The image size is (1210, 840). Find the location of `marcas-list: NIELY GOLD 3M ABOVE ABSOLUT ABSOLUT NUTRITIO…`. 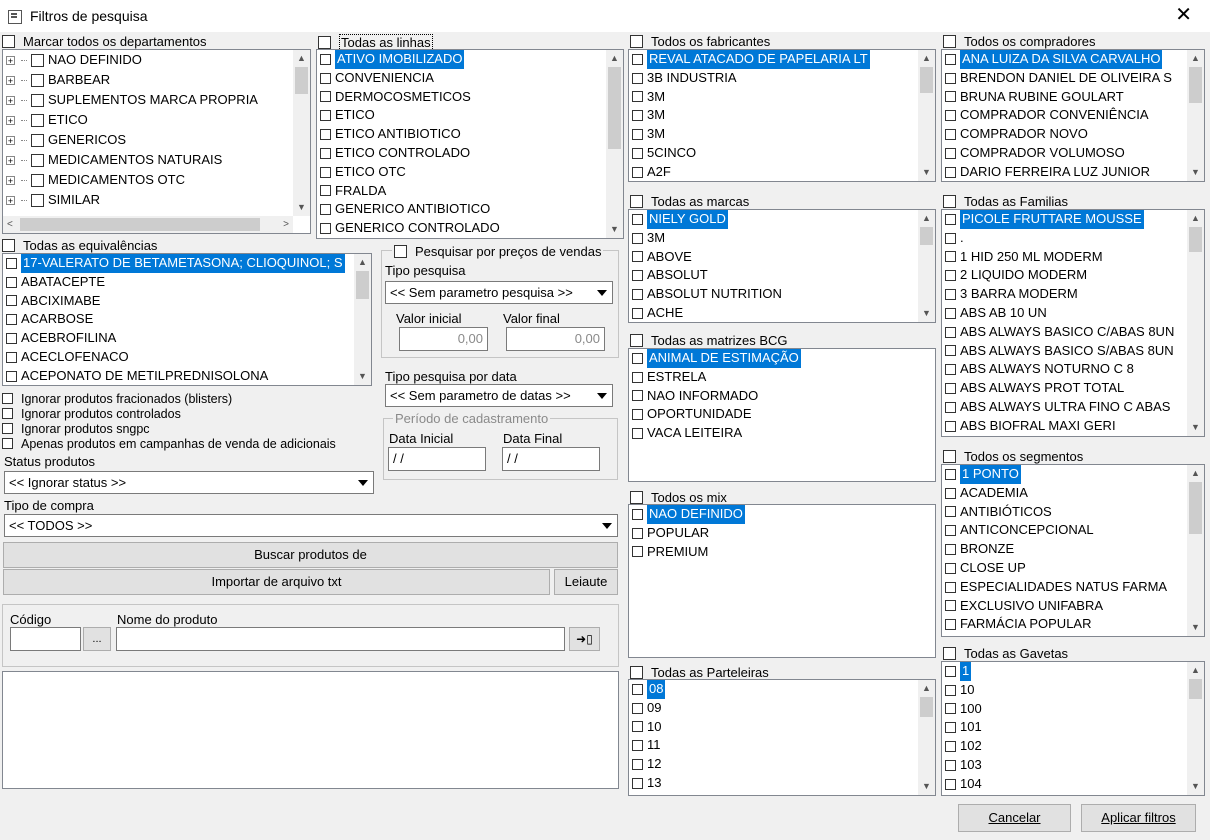

marcas-list: NIELY GOLD 3M ABOVE ABSOLUT ABSOLUT NUTRITIO… is located at coordinates (782, 266).